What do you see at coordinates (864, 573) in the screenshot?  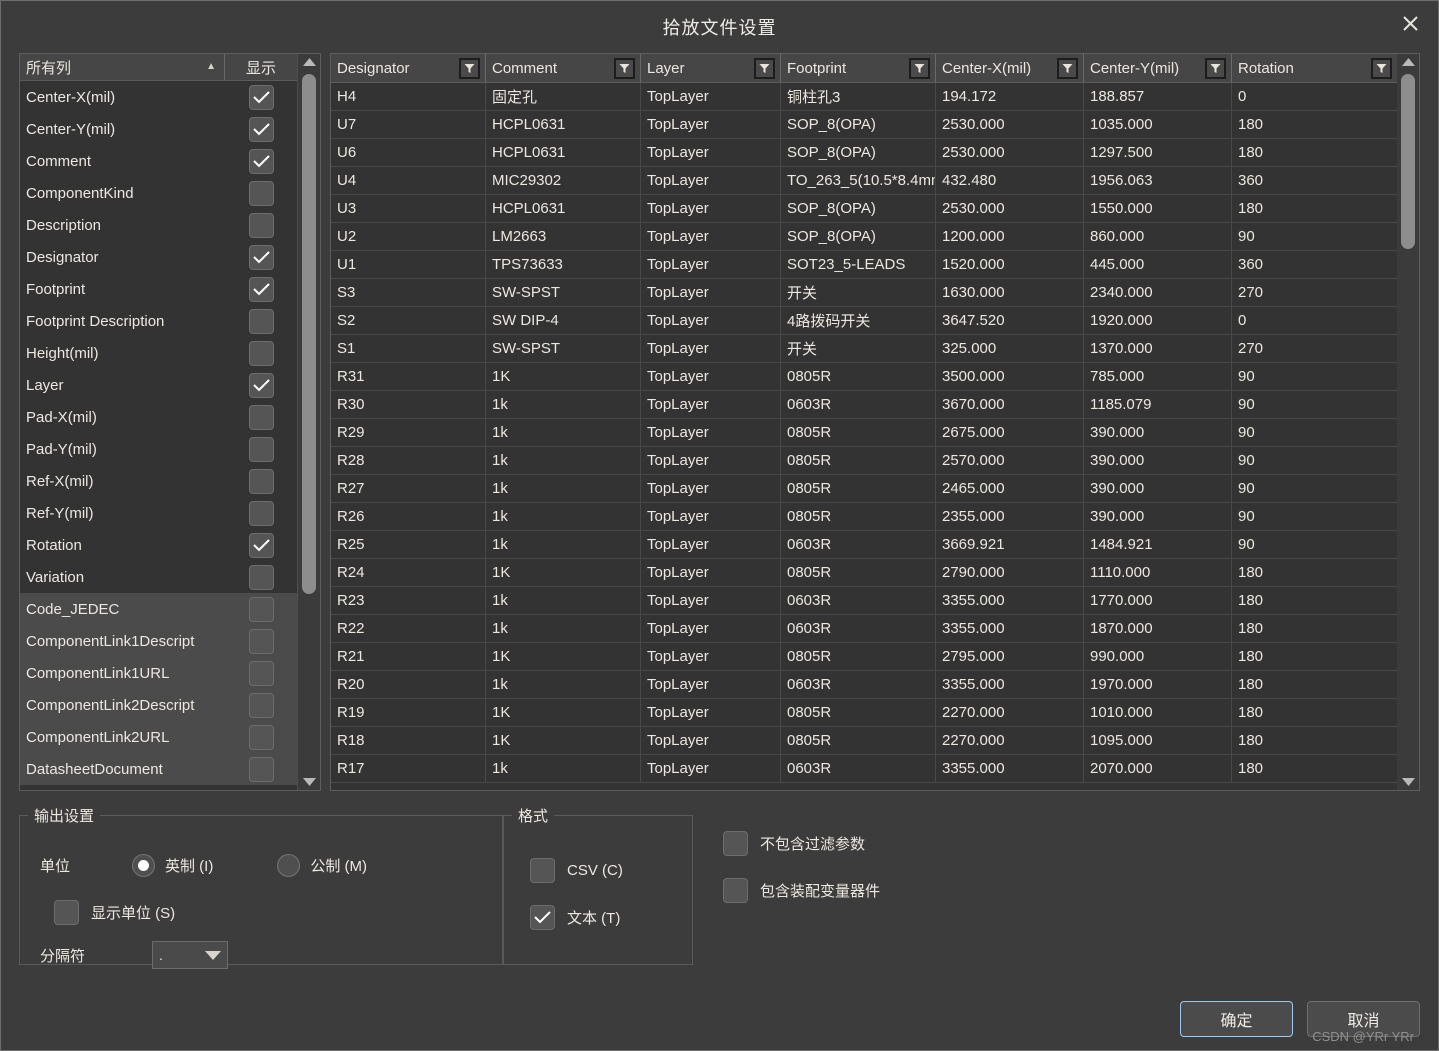 I see `table-row: R24 1K TopLayer 0805R 2790.000 1110.000 180` at bounding box center [864, 573].